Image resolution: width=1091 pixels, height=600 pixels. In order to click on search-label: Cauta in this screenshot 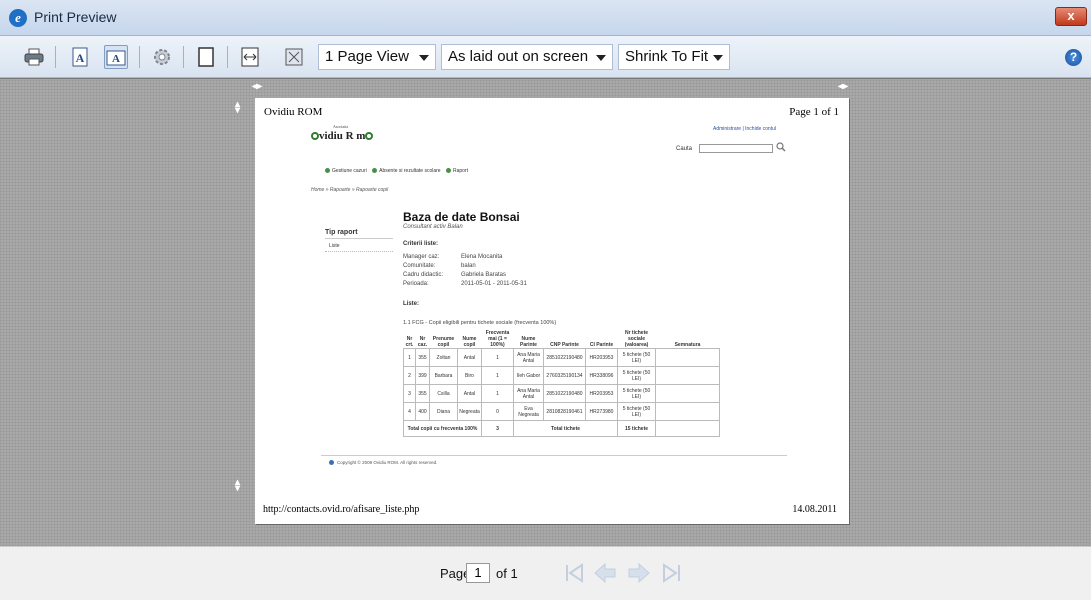, I will do `click(684, 149)`.